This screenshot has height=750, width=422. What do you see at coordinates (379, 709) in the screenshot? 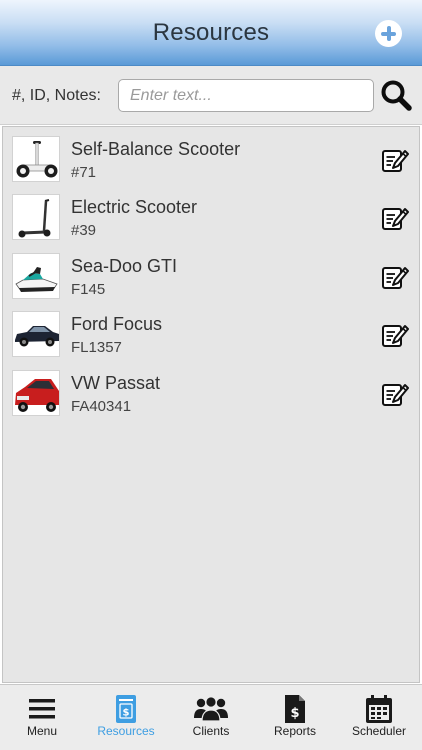
I see `calendar-icon` at bounding box center [379, 709].